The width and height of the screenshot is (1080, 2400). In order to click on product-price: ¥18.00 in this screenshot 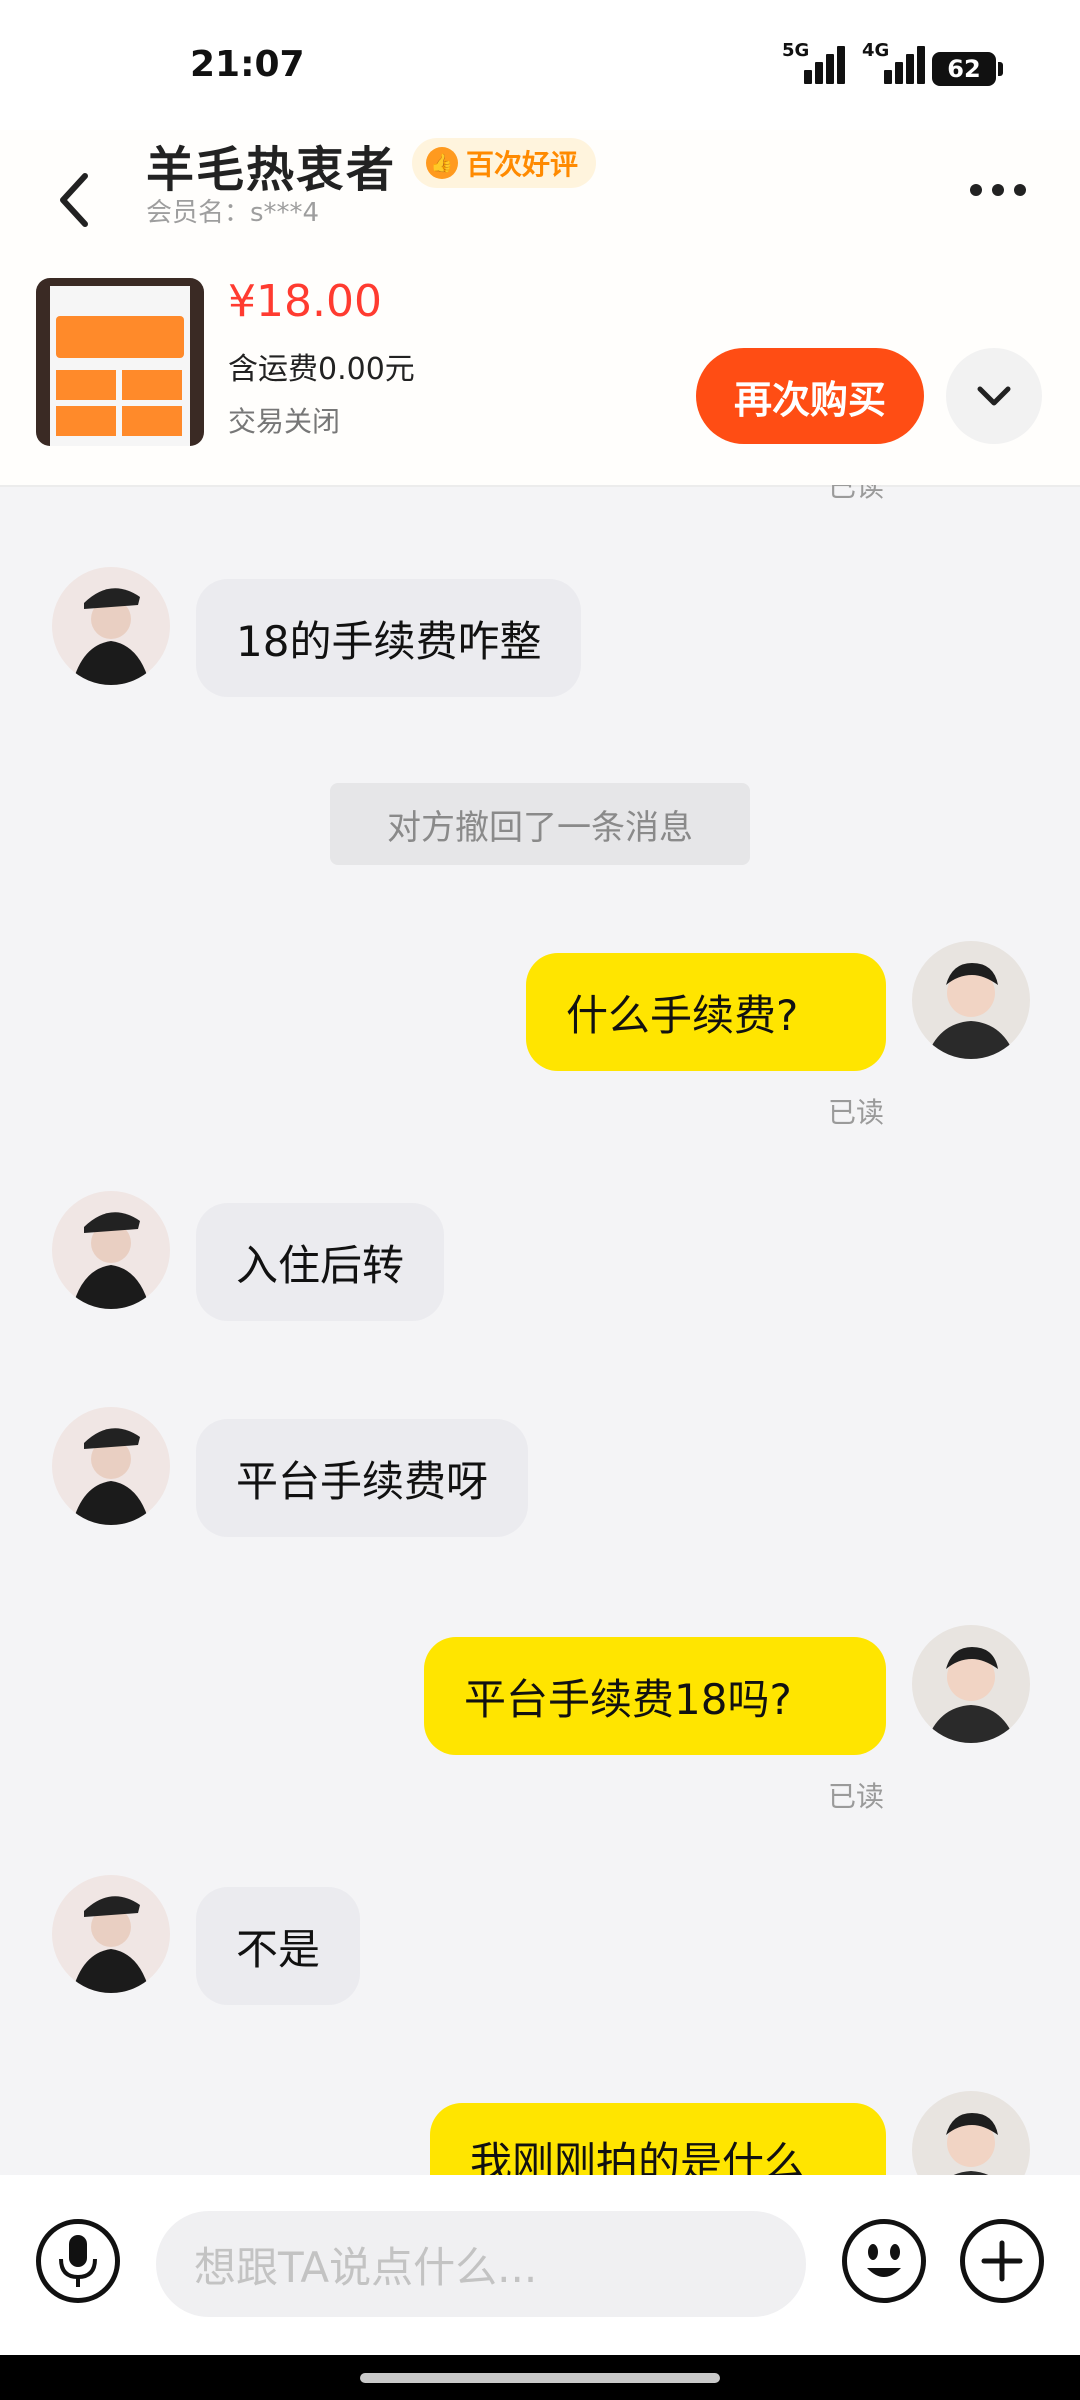, I will do `click(305, 301)`.